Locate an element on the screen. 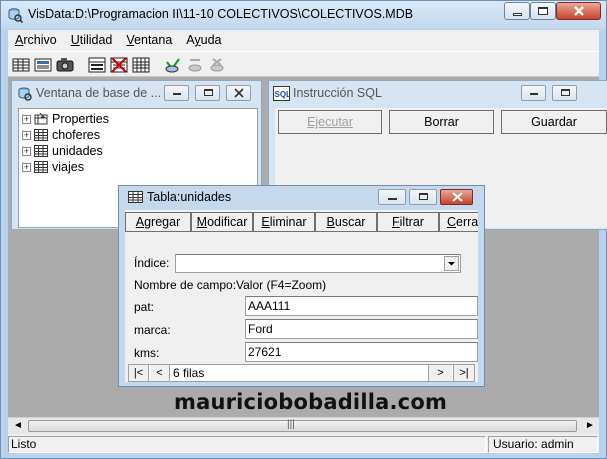 The width and height of the screenshot is (607, 459). database-window-icon is located at coordinates (25, 94).